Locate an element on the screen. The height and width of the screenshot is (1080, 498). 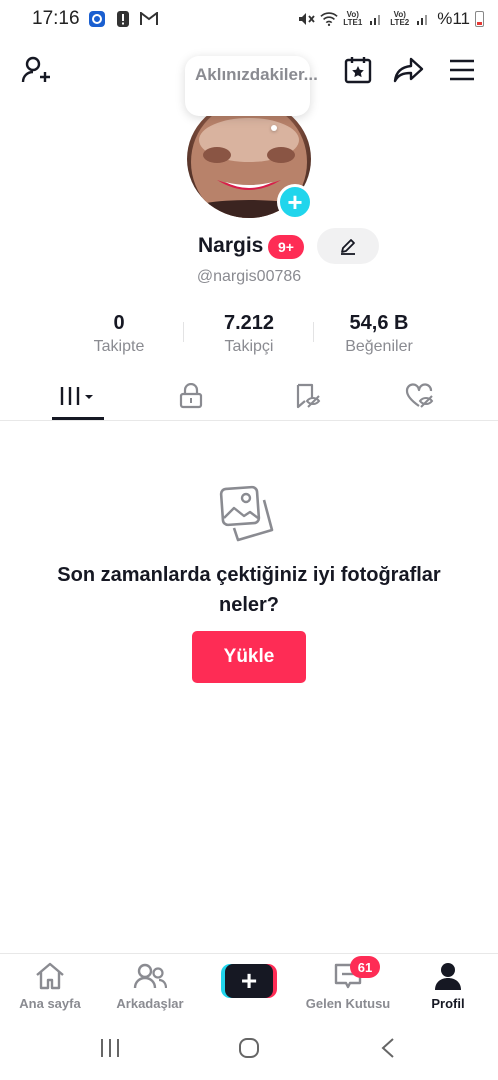
stats: 0 Takipte 7.212 Takipçi 54,6 B Beğeniler is located at coordinates (249, 336).